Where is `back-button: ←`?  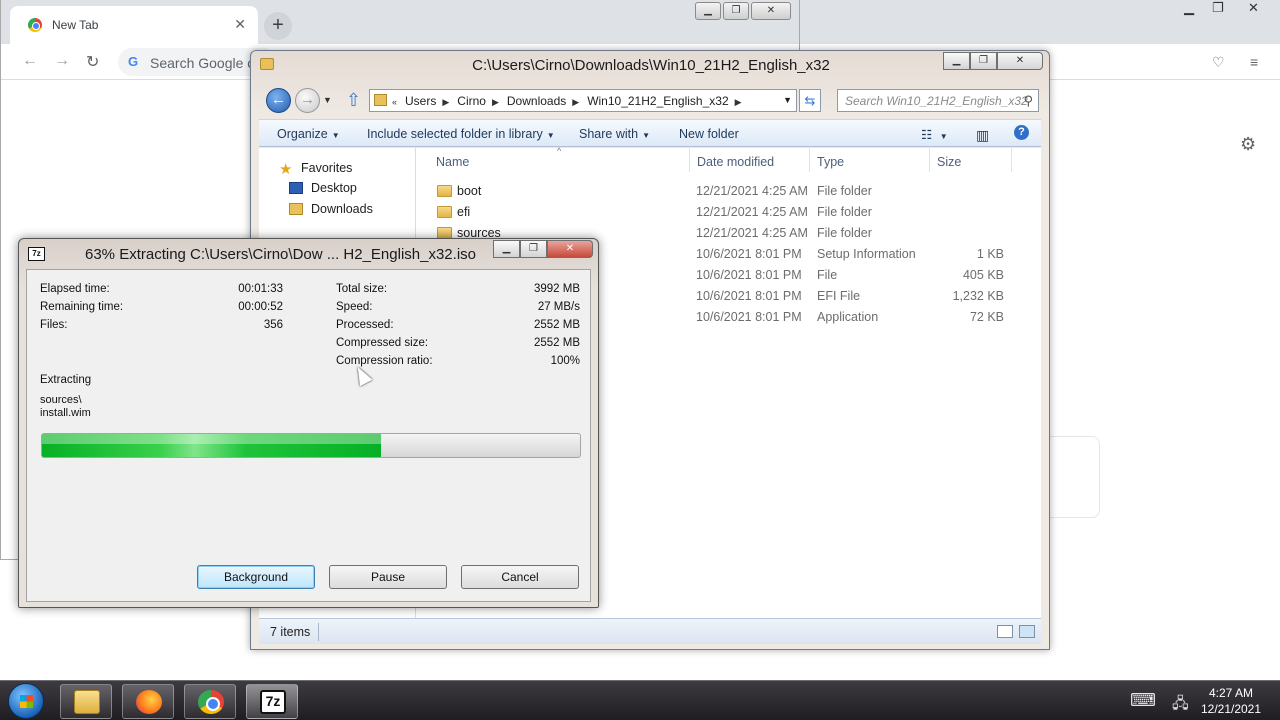 back-button: ← is located at coordinates (278, 100).